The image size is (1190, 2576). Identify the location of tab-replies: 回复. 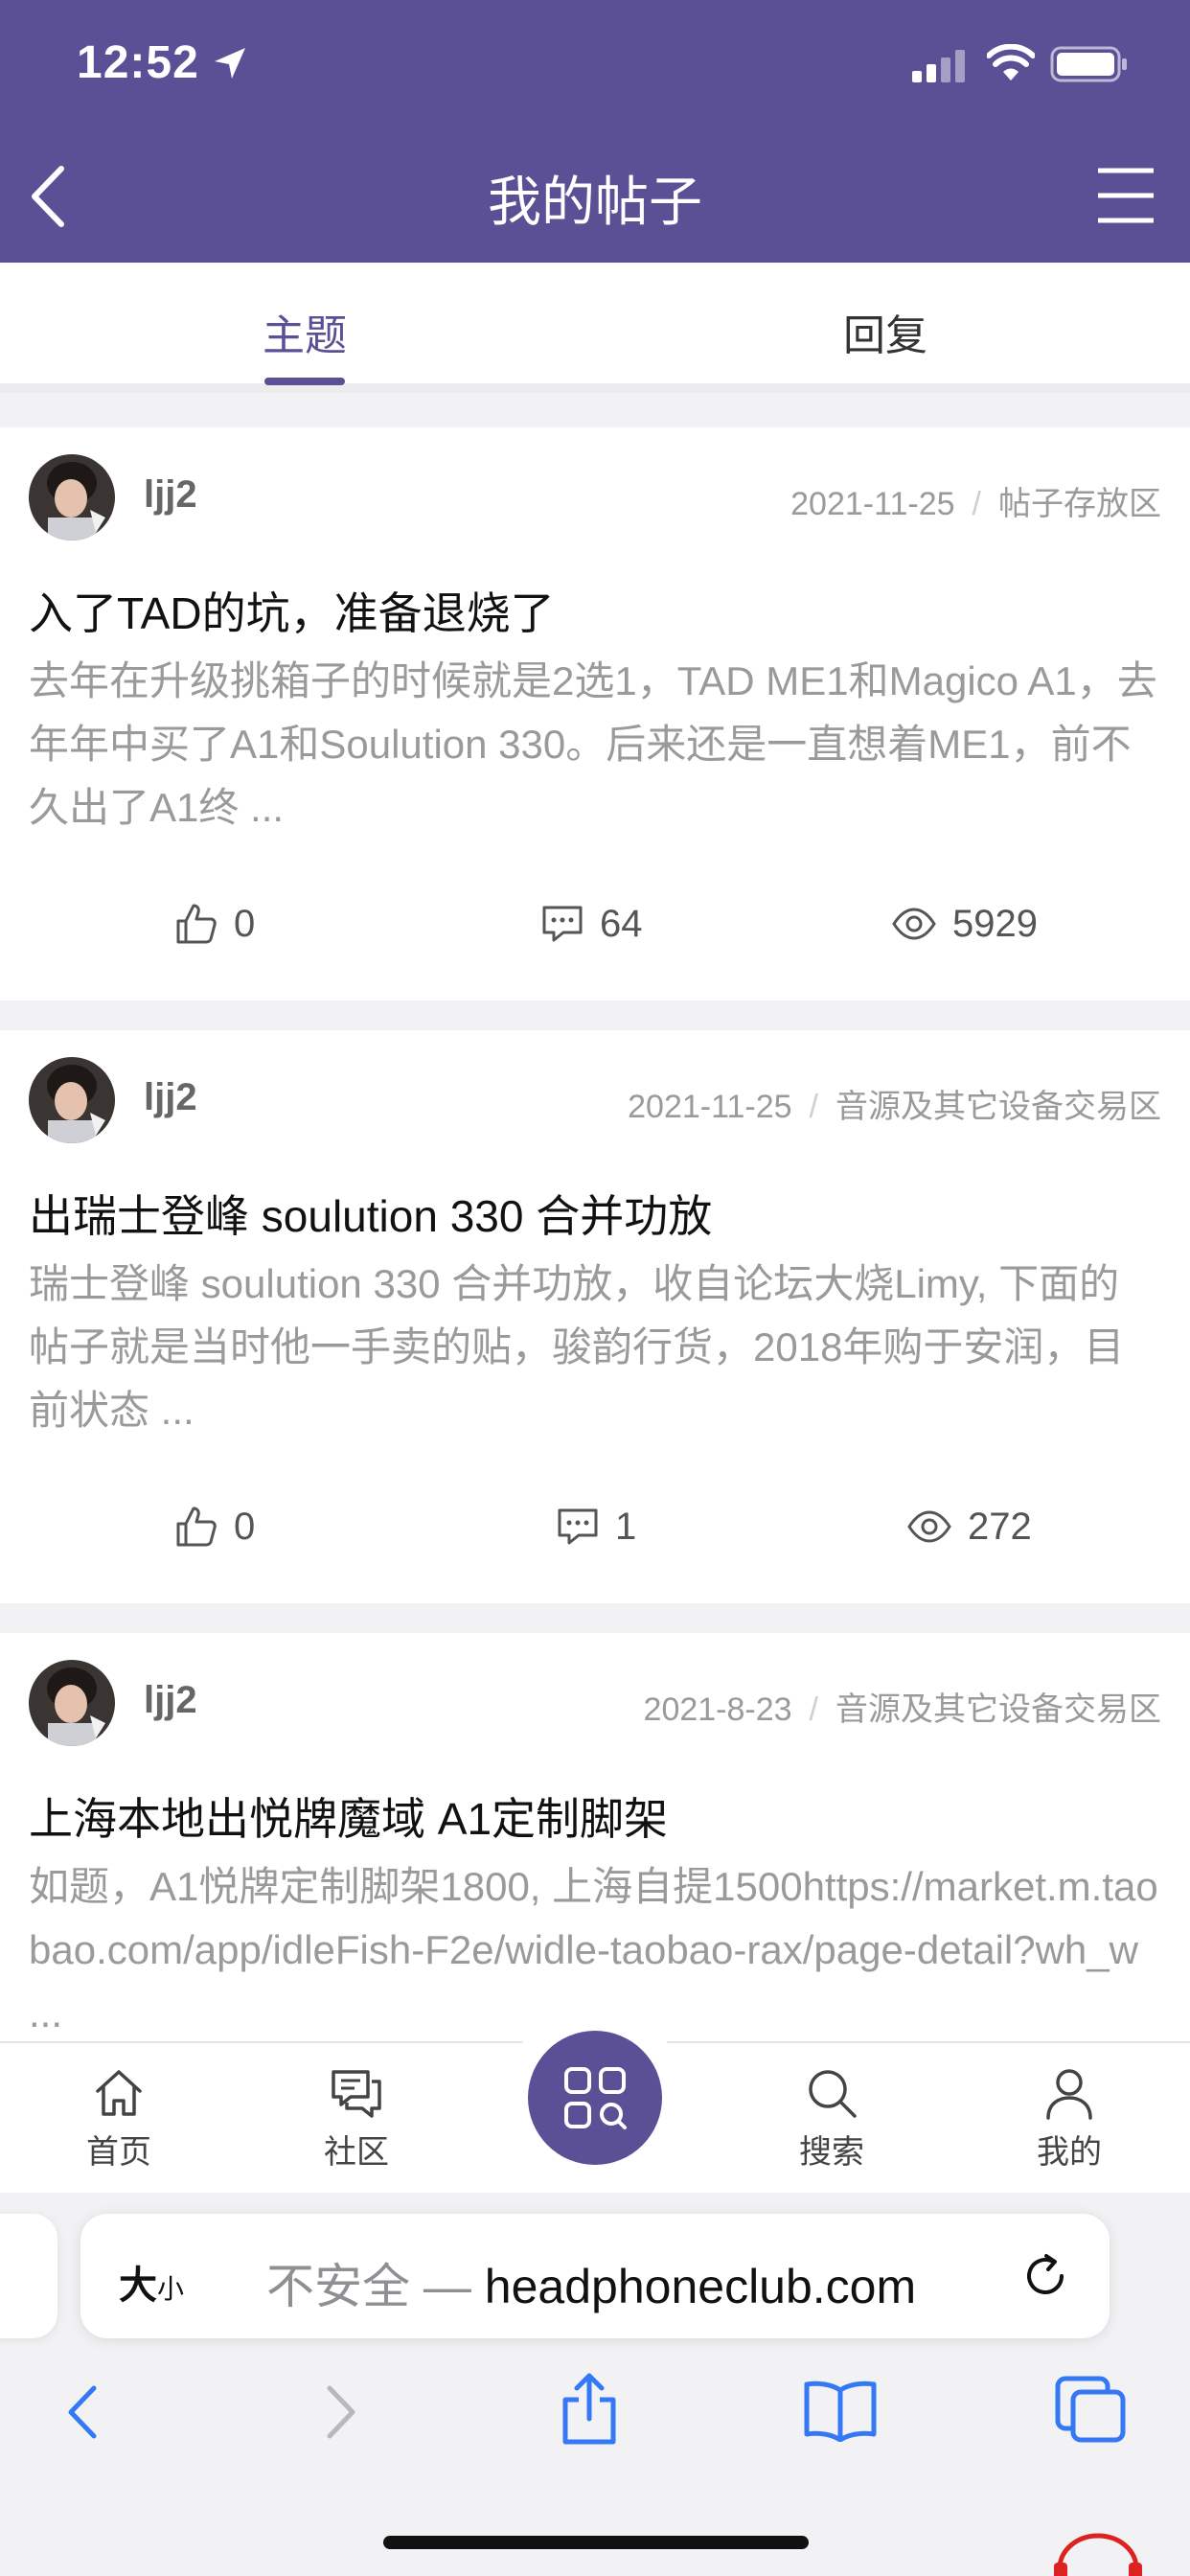
(885, 331).